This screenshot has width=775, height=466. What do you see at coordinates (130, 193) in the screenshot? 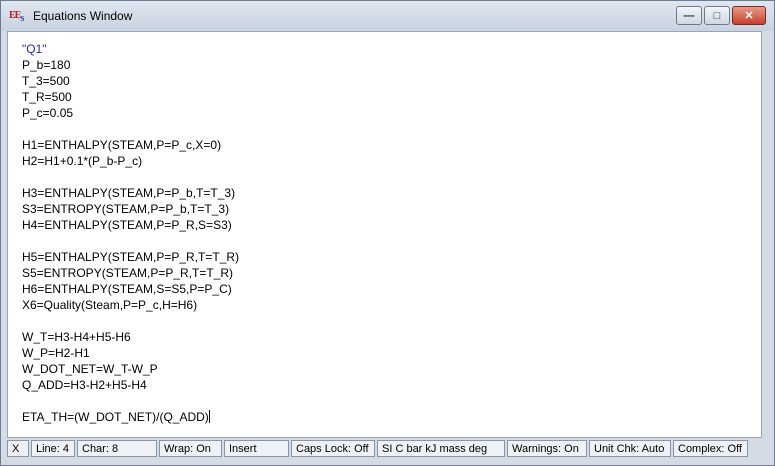
I see `equation-line: H3=ENTHALPY(STEAM,P=P_b,T=T_3)` at bounding box center [130, 193].